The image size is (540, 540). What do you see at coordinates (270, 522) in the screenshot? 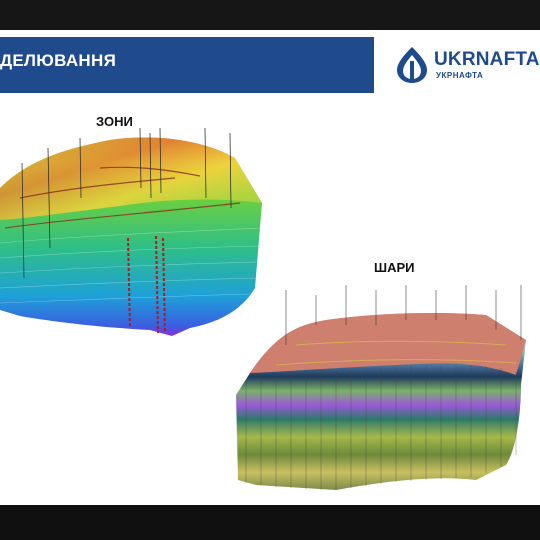
I see `bottom-bar` at bounding box center [270, 522].